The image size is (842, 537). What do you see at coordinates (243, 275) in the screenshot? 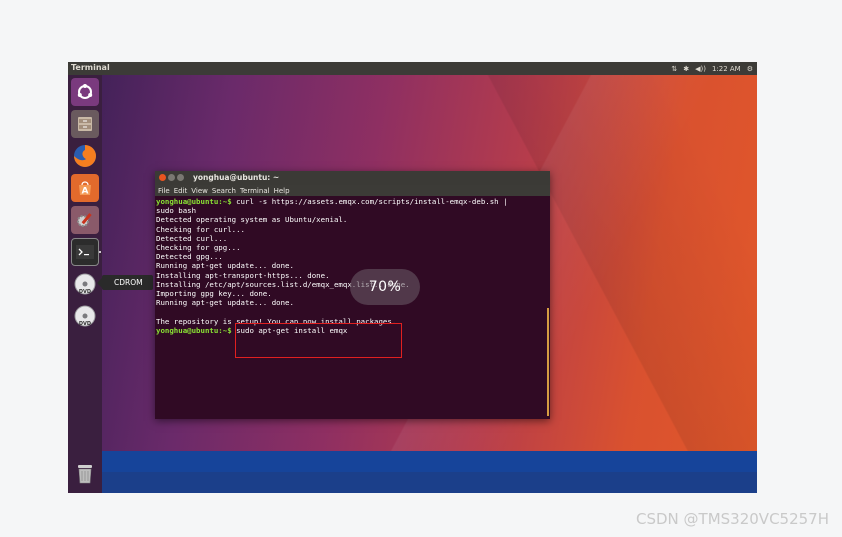
I see `line-text: Installing apt-transport-https... done.` at bounding box center [243, 275].